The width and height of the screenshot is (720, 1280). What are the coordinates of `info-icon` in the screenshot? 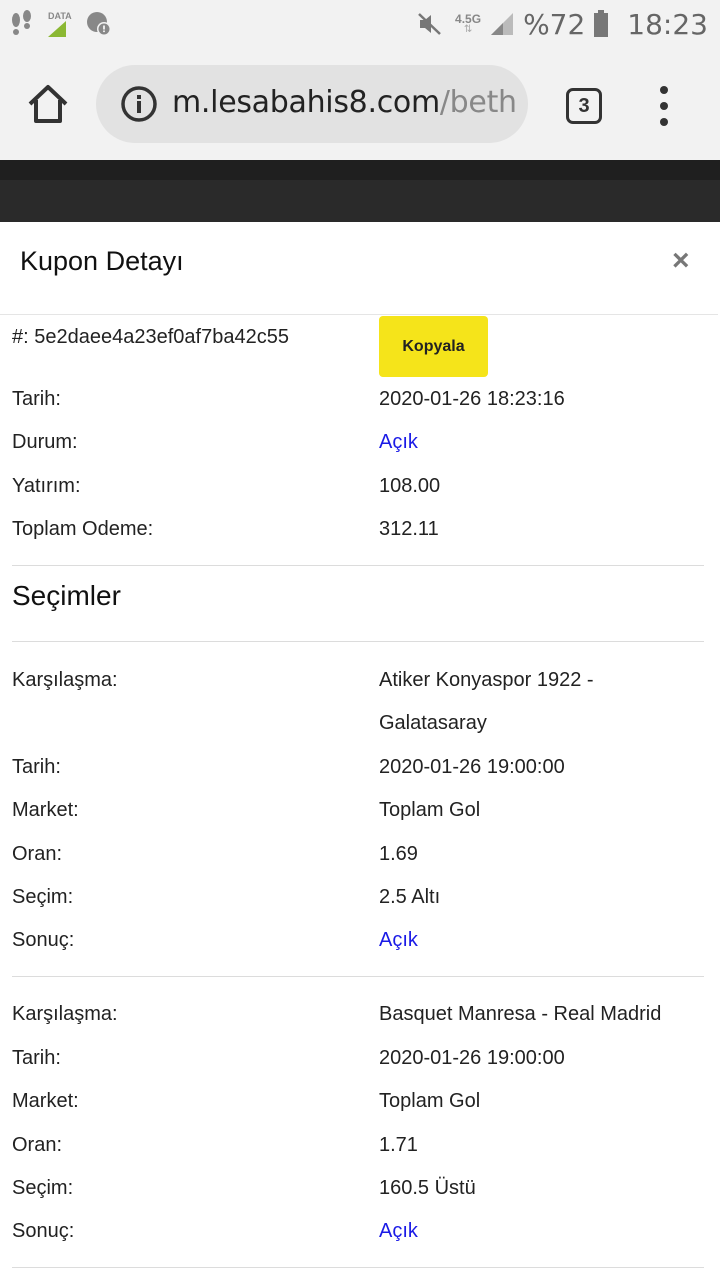 It's located at (139, 104).